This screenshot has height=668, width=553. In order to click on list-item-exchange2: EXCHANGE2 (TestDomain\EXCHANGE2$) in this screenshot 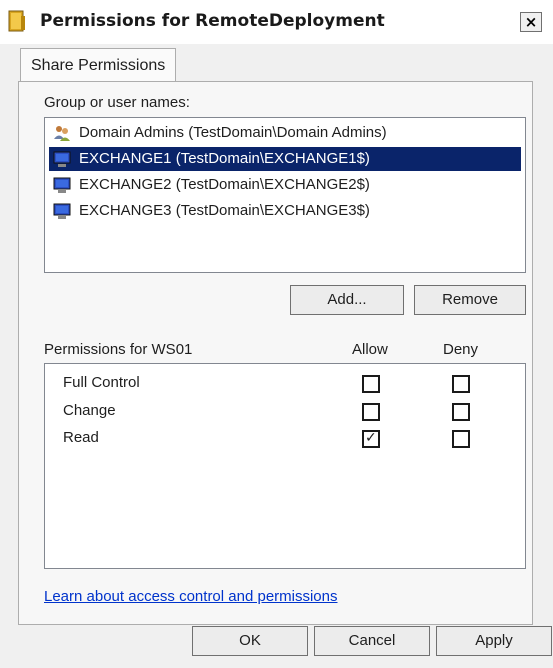, I will do `click(285, 185)`.